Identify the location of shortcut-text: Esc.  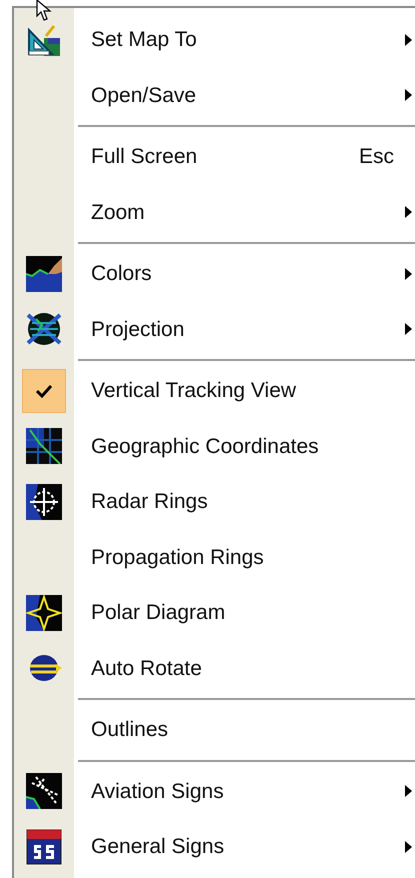
(376, 157).